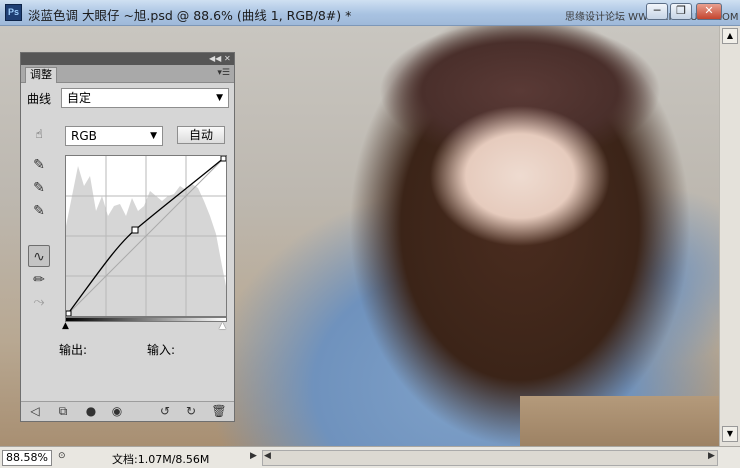 This screenshot has height=468, width=740. What do you see at coordinates (39, 188) in the screenshot?
I see `gray-eyedropper-icon: ✎` at bounding box center [39, 188].